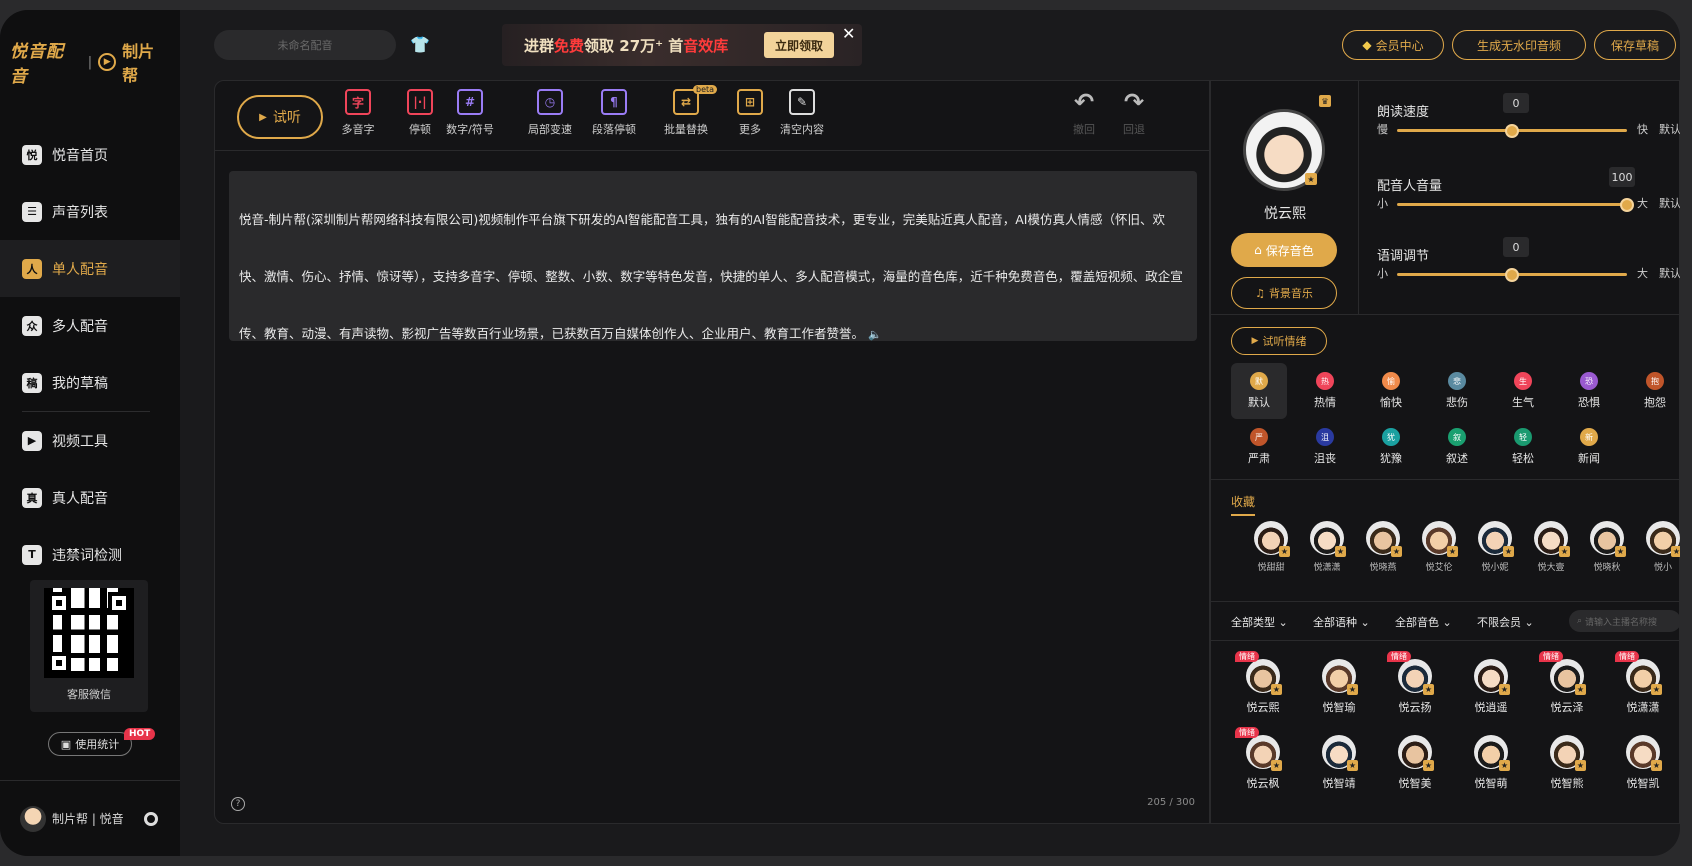  Describe the element at coordinates (90, 744) in the screenshot. I see `usage-stats-button: ▣ 使用统计` at that location.